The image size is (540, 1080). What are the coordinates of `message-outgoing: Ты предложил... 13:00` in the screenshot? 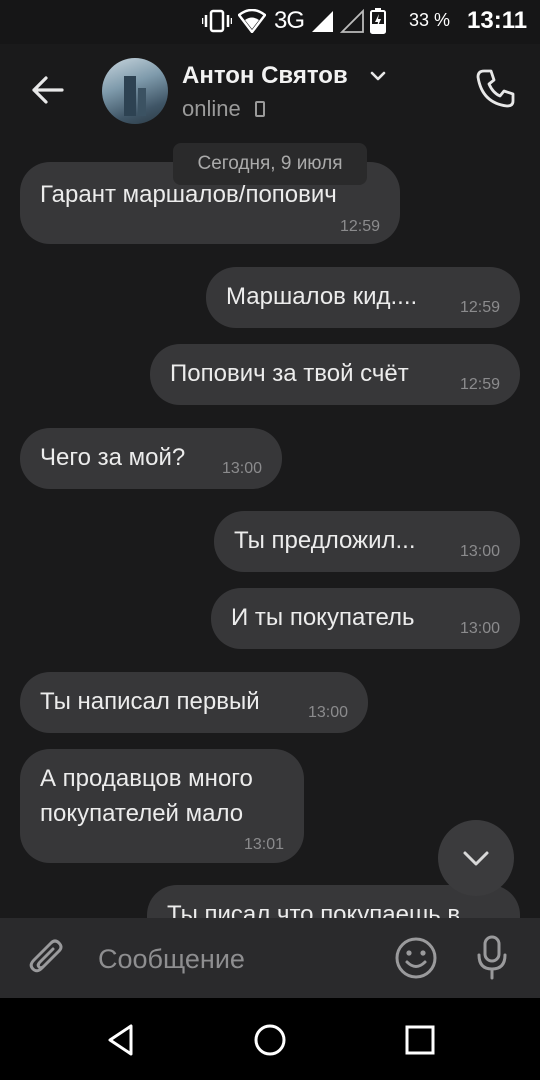 It's located at (367, 541).